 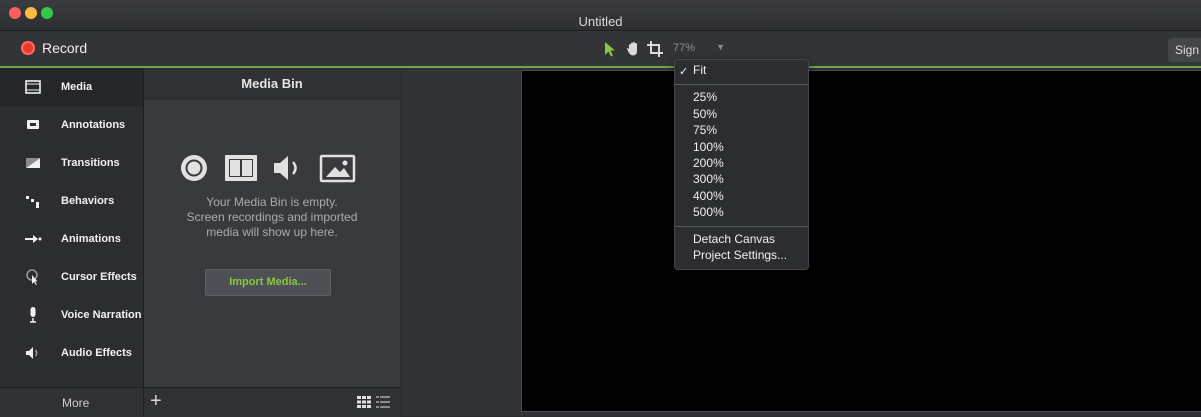 I want to click on record-button: Record, so click(x=54, y=48).